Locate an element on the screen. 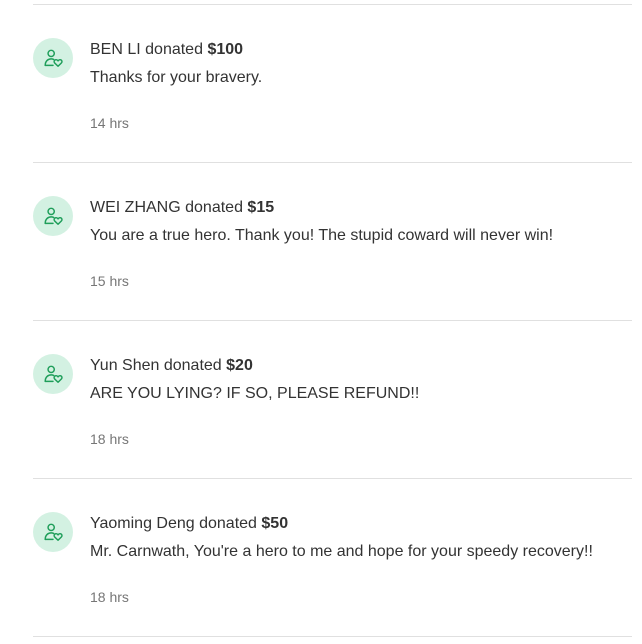 Image resolution: width=642 pixels, height=644 pixels. divider is located at coordinates (332, 636).